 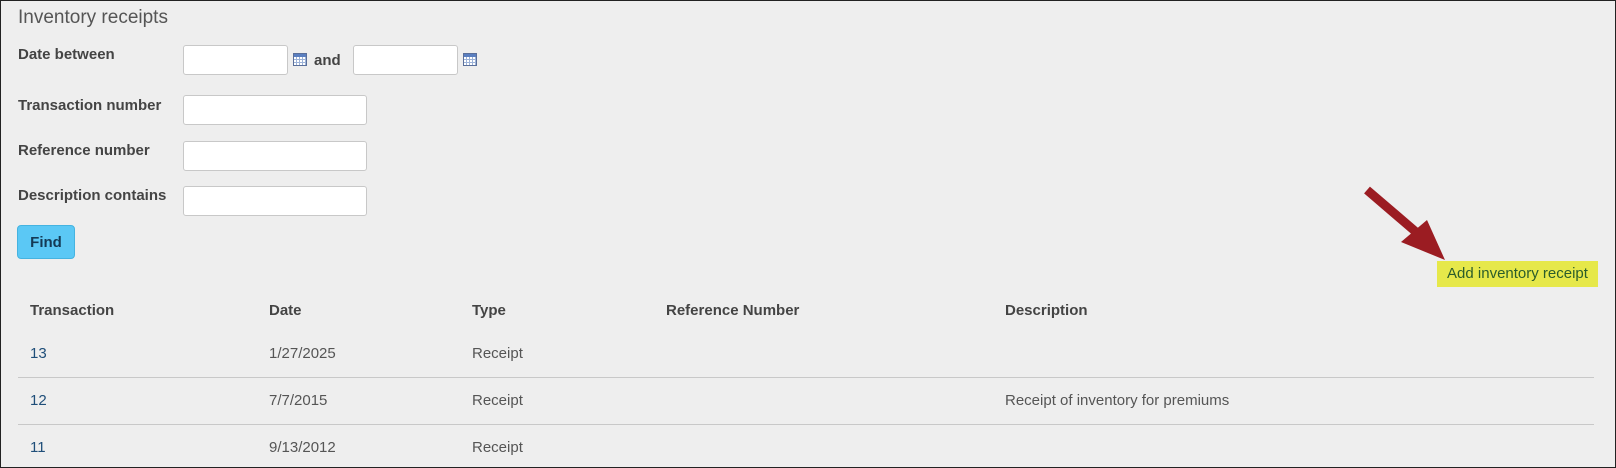 What do you see at coordinates (302, 353) in the screenshot?
I see `row-date: 1/27/2025` at bounding box center [302, 353].